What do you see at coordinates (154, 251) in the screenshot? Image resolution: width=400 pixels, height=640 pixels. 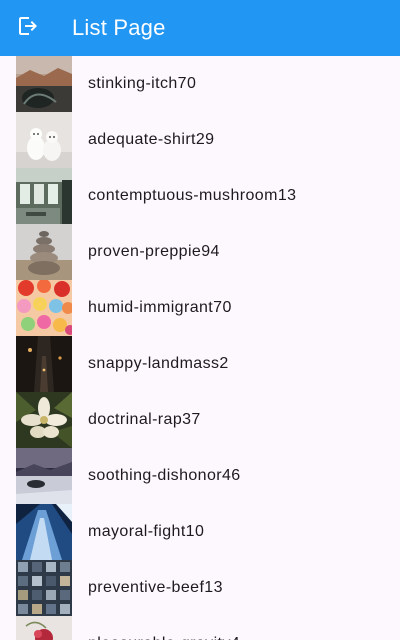 I see `list-item-label: proven-preppie94` at bounding box center [154, 251].